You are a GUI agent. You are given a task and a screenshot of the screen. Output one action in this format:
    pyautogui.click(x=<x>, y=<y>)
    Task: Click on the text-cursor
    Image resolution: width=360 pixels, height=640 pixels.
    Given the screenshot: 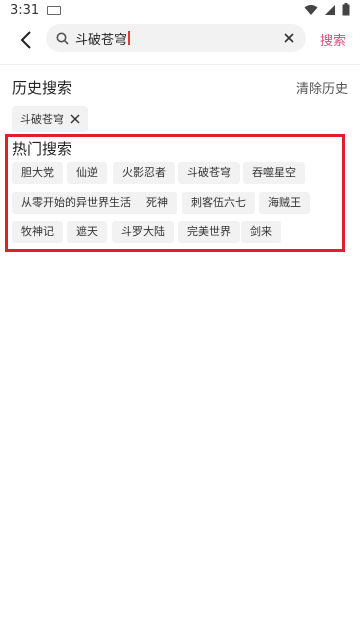 What is the action you would take?
    pyautogui.click(x=129, y=38)
    